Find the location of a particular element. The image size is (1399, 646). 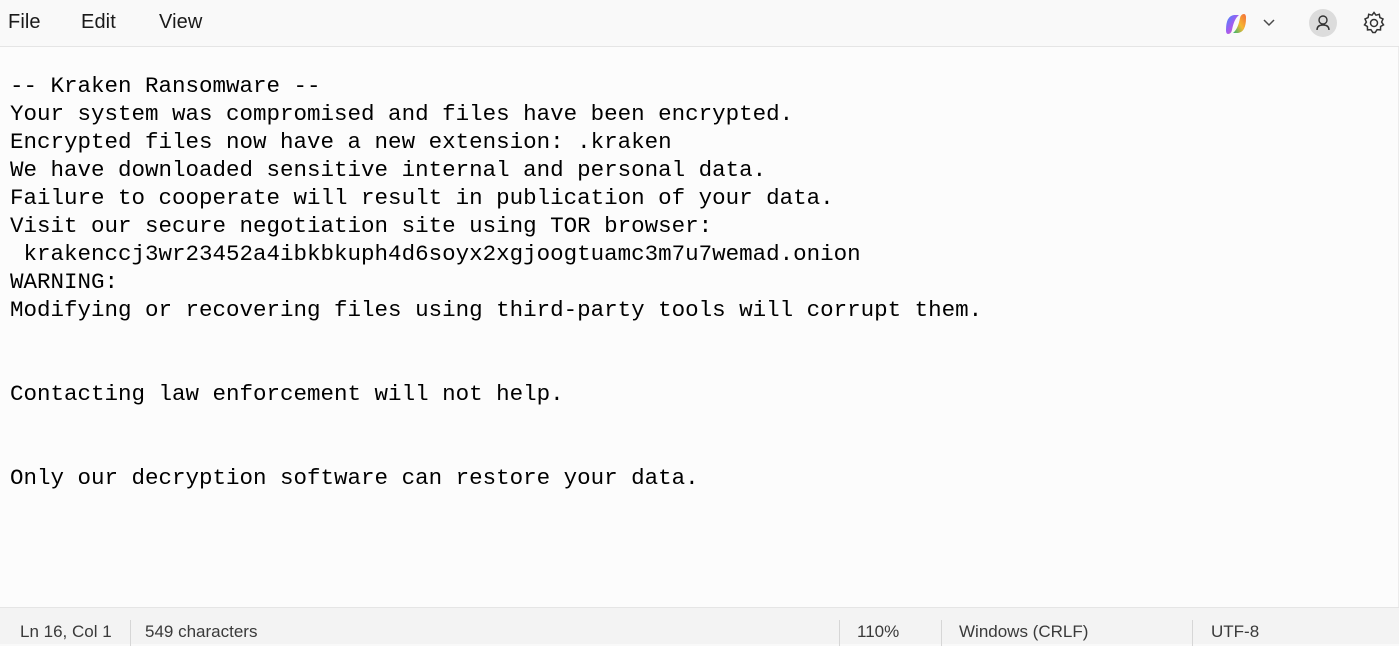

encoding: UTF-8 is located at coordinates (1235, 632).